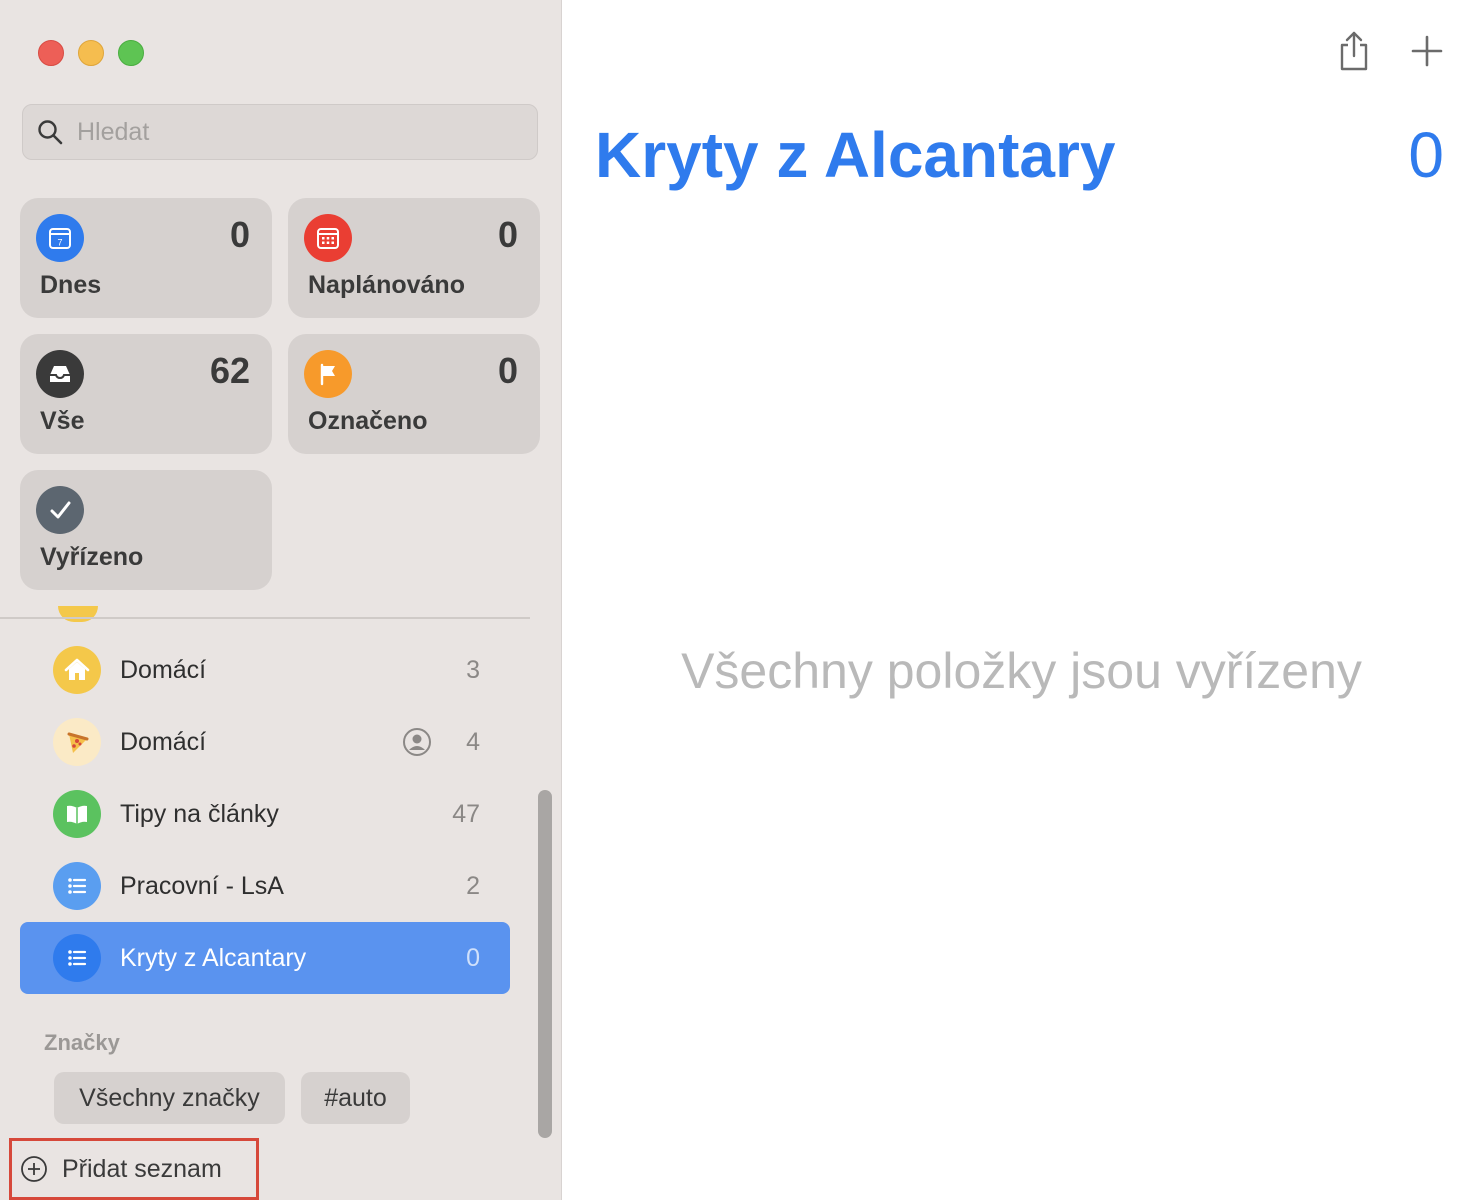 This screenshot has width=1480, height=1200. What do you see at coordinates (855, 155) in the screenshot?
I see `page-title: Kryty z Alcantary` at bounding box center [855, 155].